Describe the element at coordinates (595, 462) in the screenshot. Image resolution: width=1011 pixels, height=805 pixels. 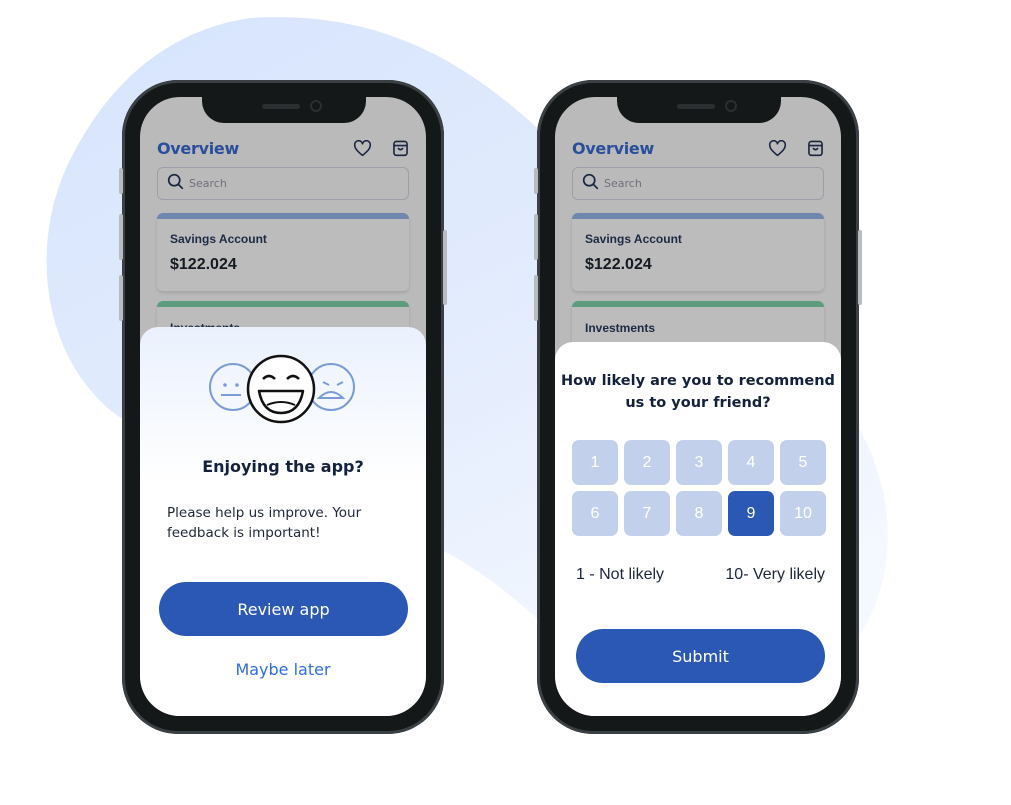
I see `score-option-1: 1` at that location.